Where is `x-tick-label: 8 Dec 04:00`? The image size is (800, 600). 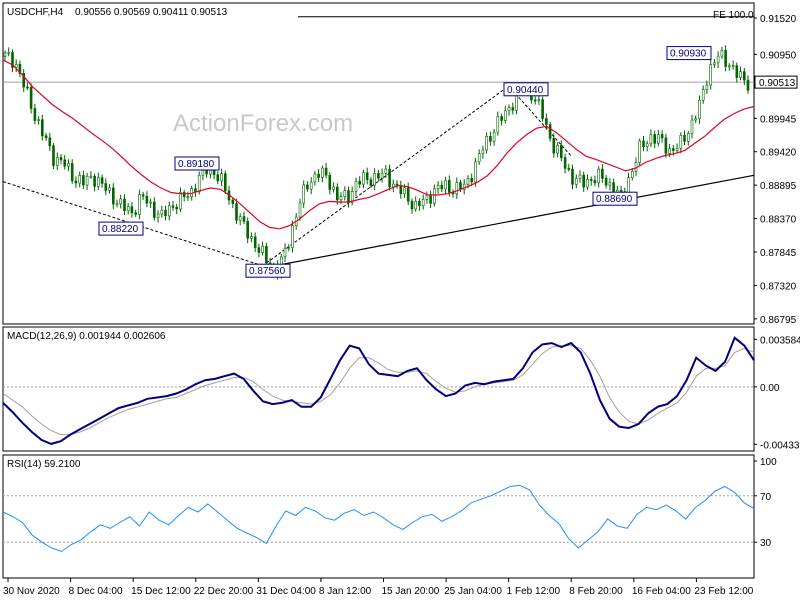
x-tick-label: 8 Dec 04:00 is located at coordinates (96, 591).